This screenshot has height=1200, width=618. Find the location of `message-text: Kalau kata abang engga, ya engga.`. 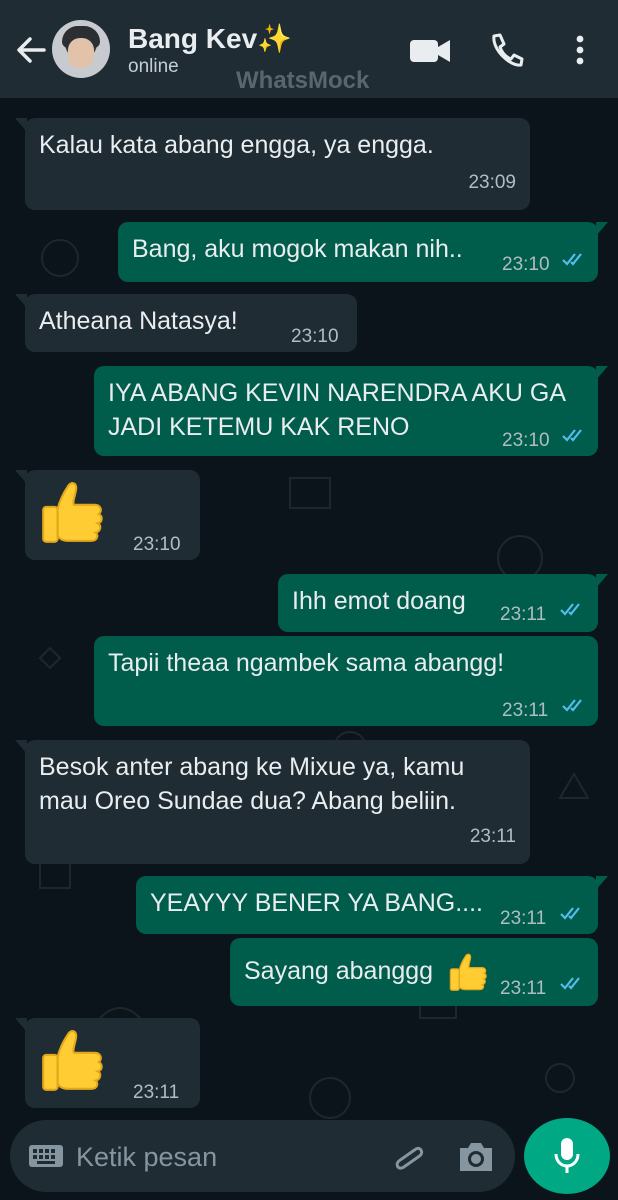

message-text: Kalau kata abang engga, ya engga. is located at coordinates (236, 145).